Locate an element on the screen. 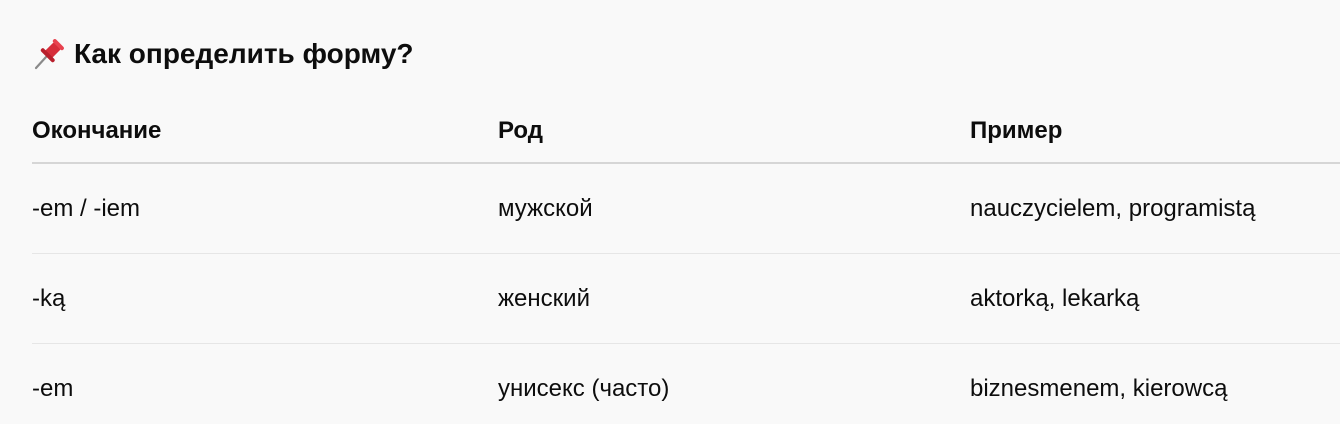  section-heading: Как определить форму? is located at coordinates (223, 54).